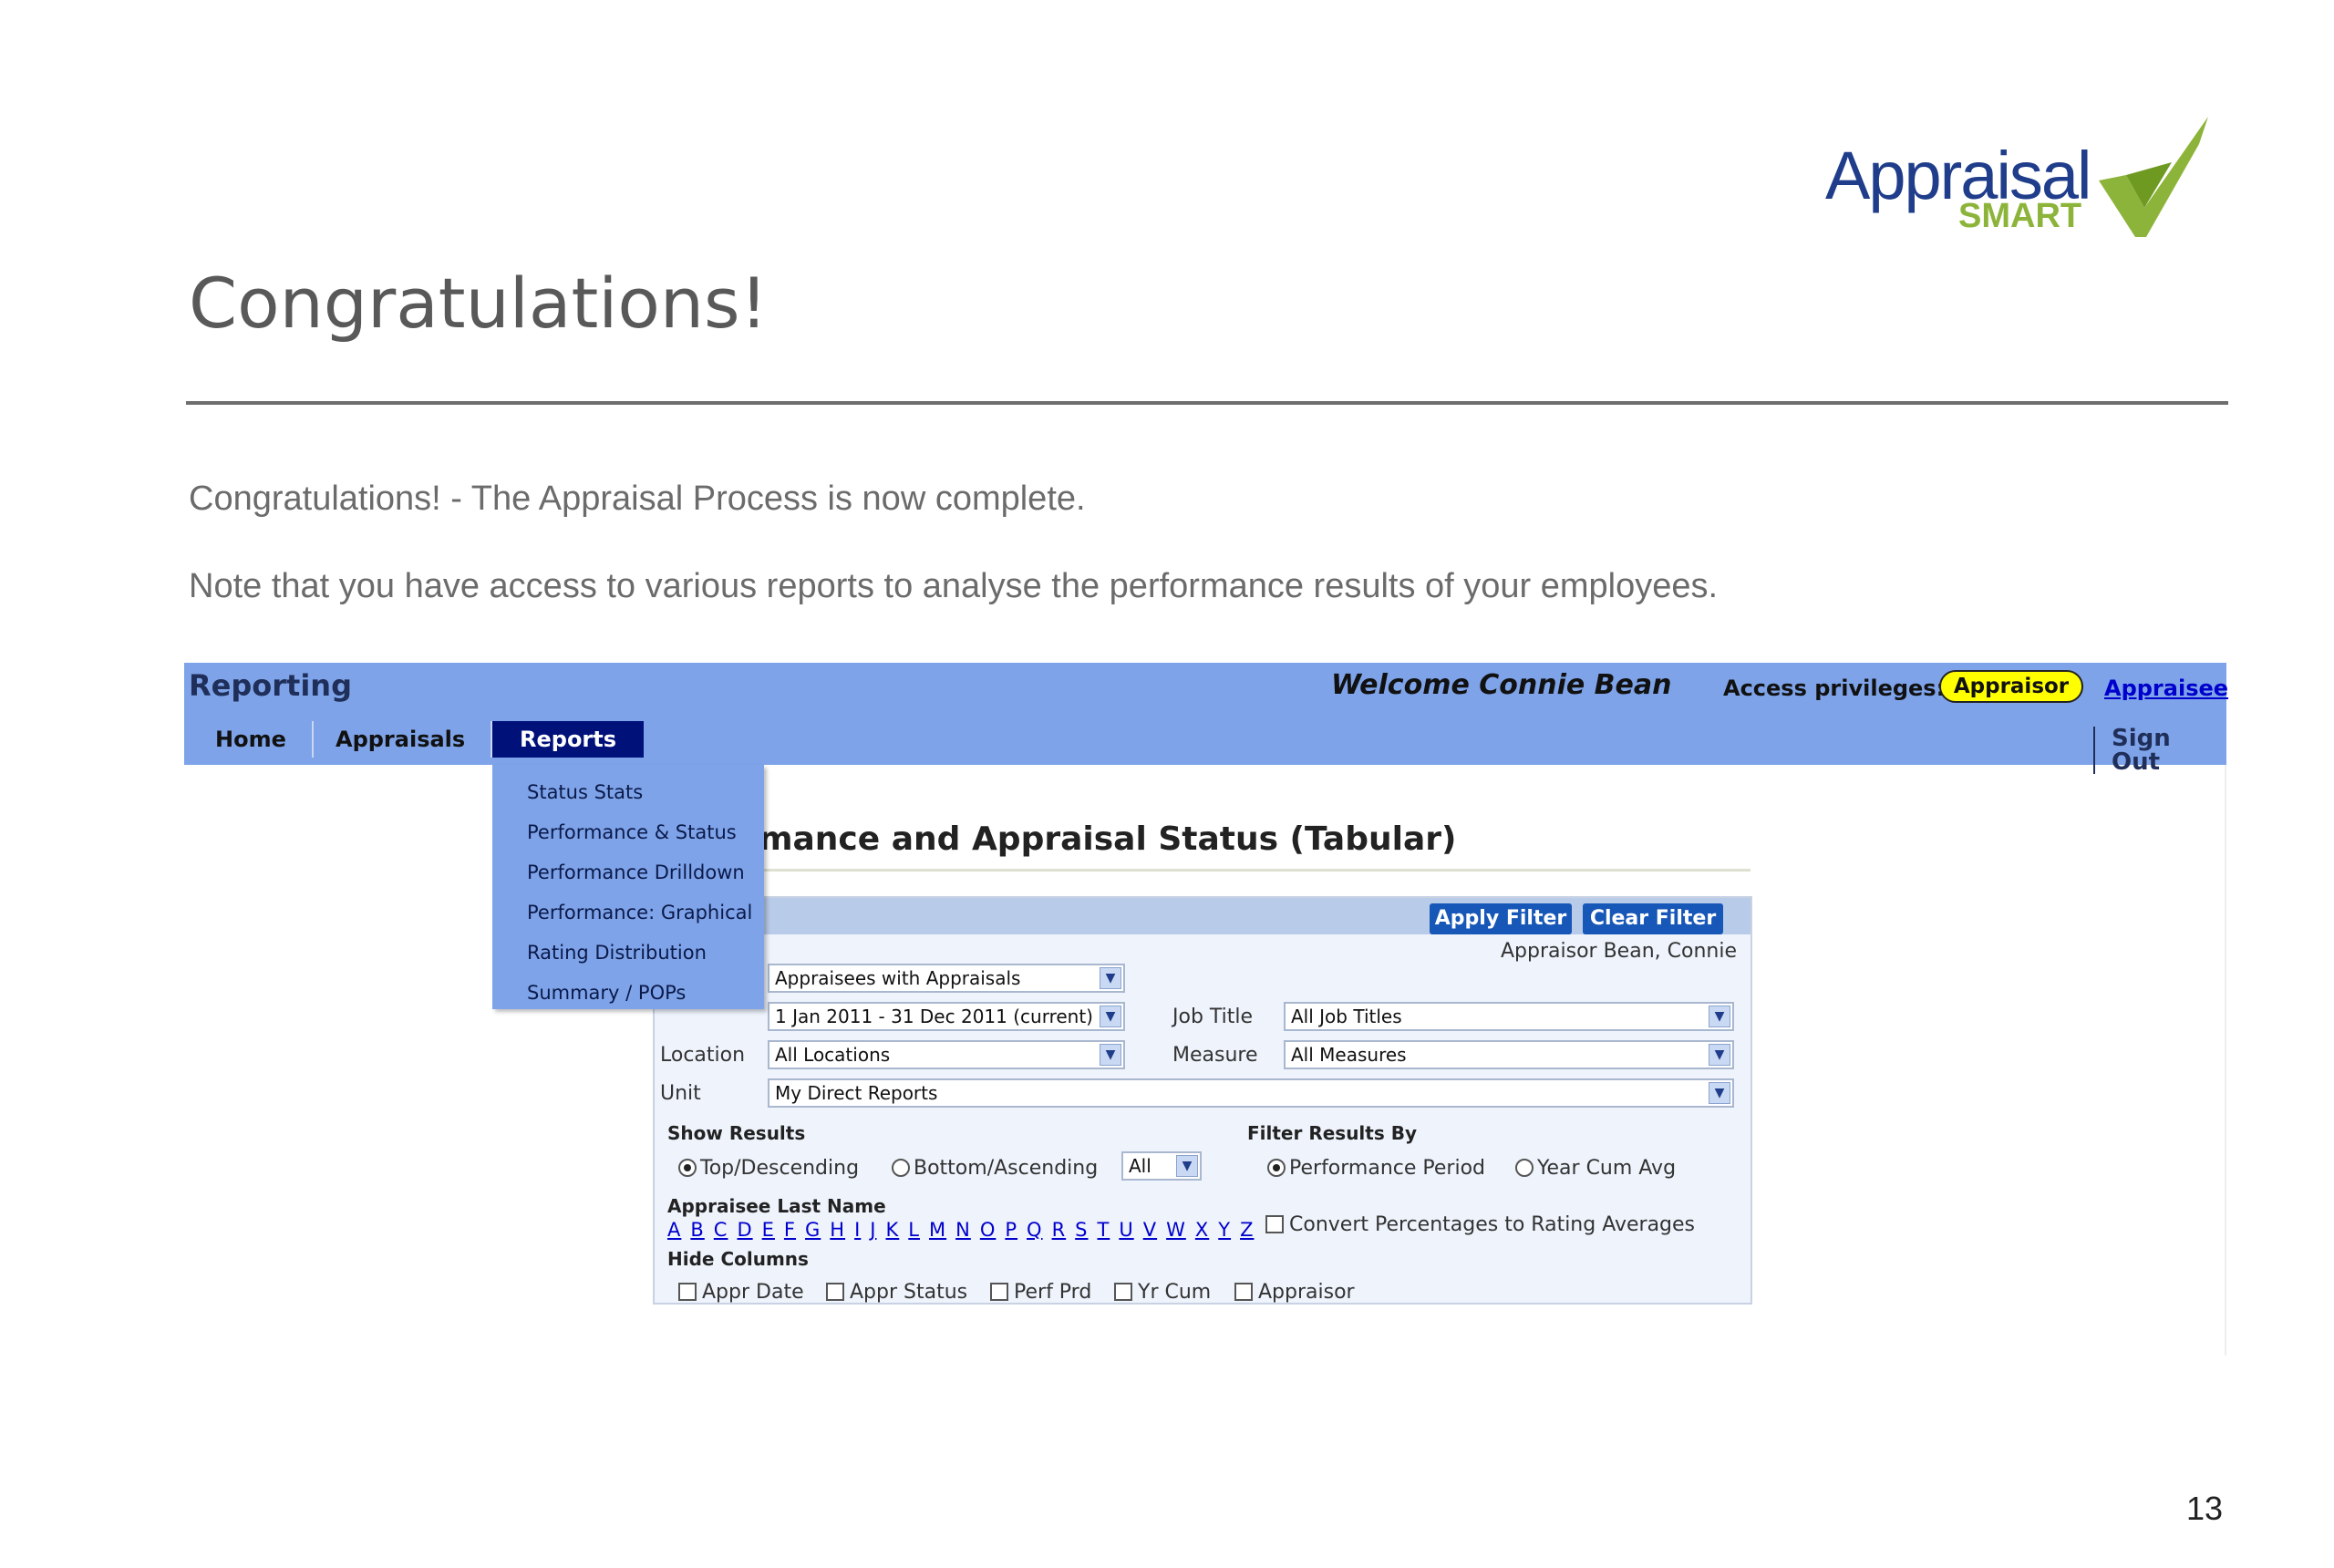  What do you see at coordinates (1509, 1054) in the screenshot?
I see `measure-select: All Measures ▼` at bounding box center [1509, 1054].